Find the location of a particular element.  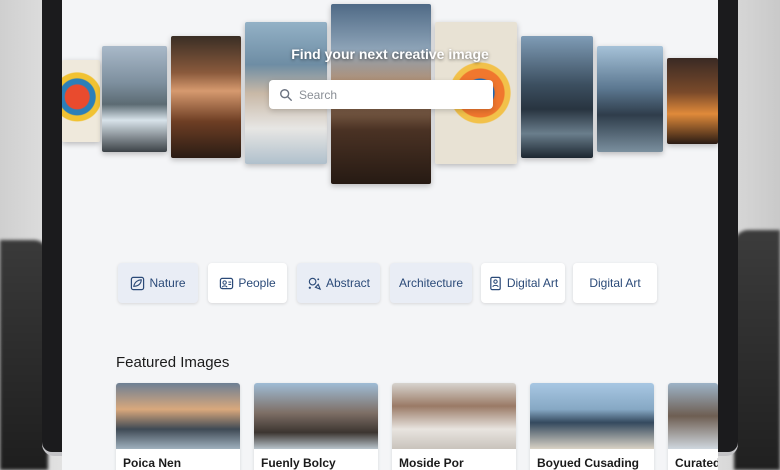

featured-image-mountain-lake is located at coordinates (316, 416).